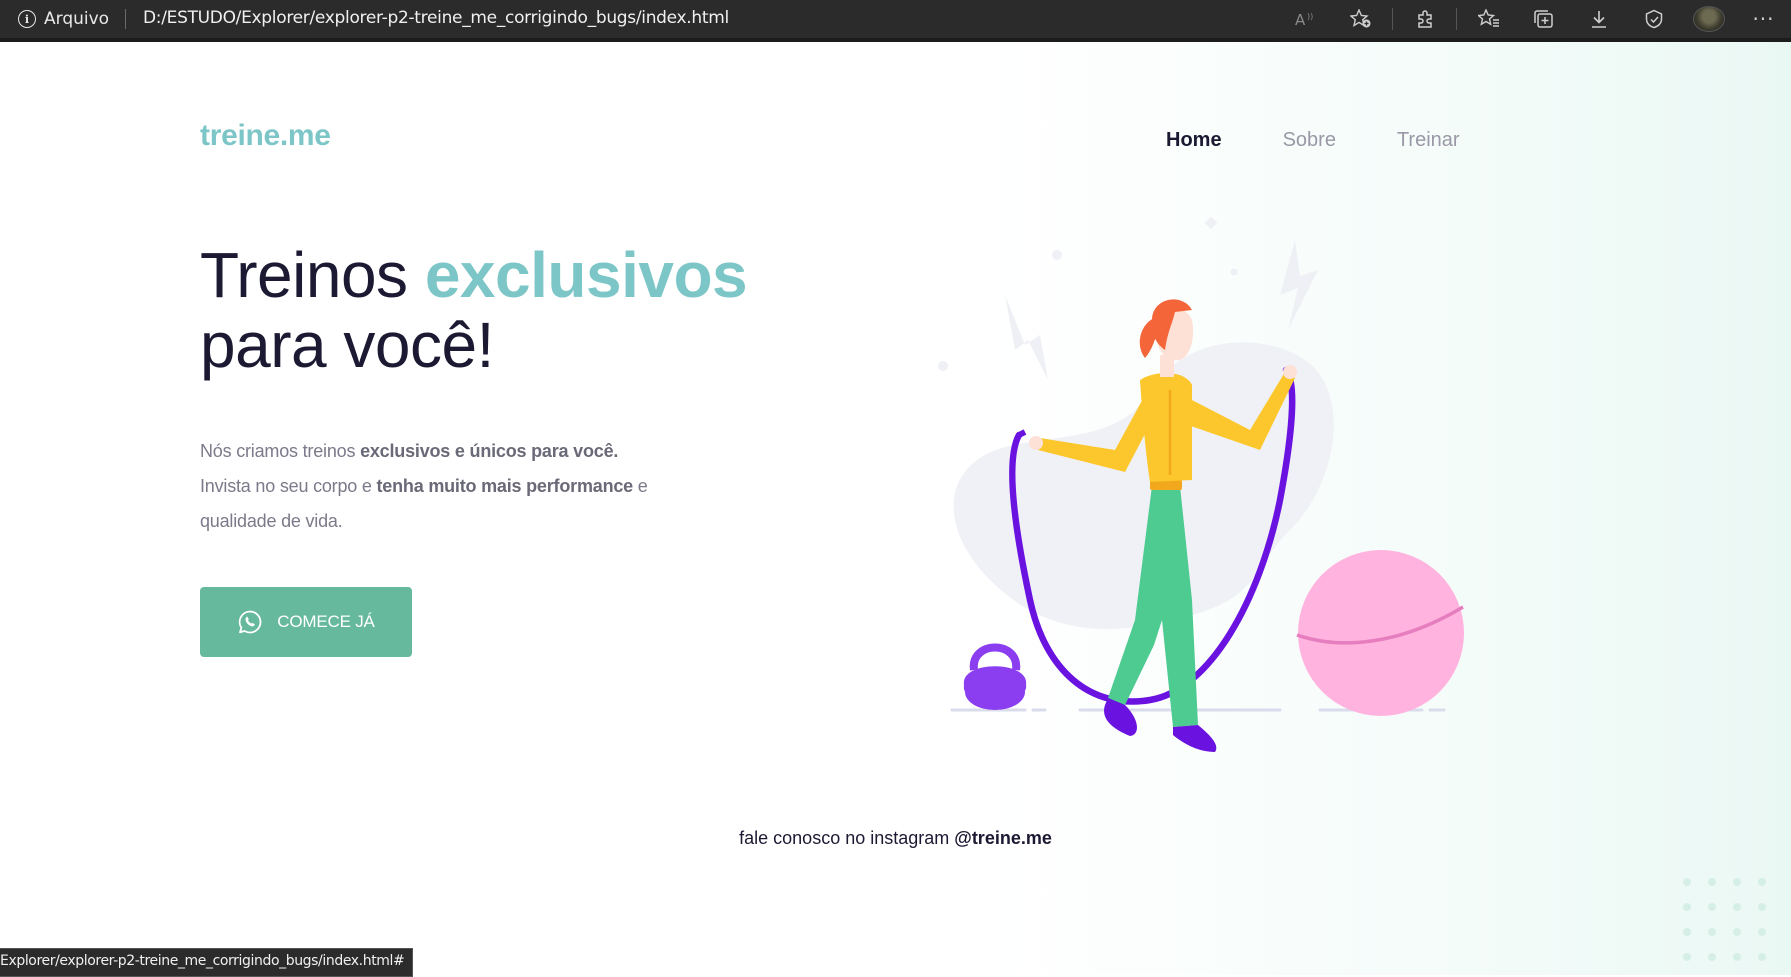 This screenshot has width=1791, height=977. What do you see at coordinates (1763, 19) in the screenshot?
I see `more-icon: ···` at bounding box center [1763, 19].